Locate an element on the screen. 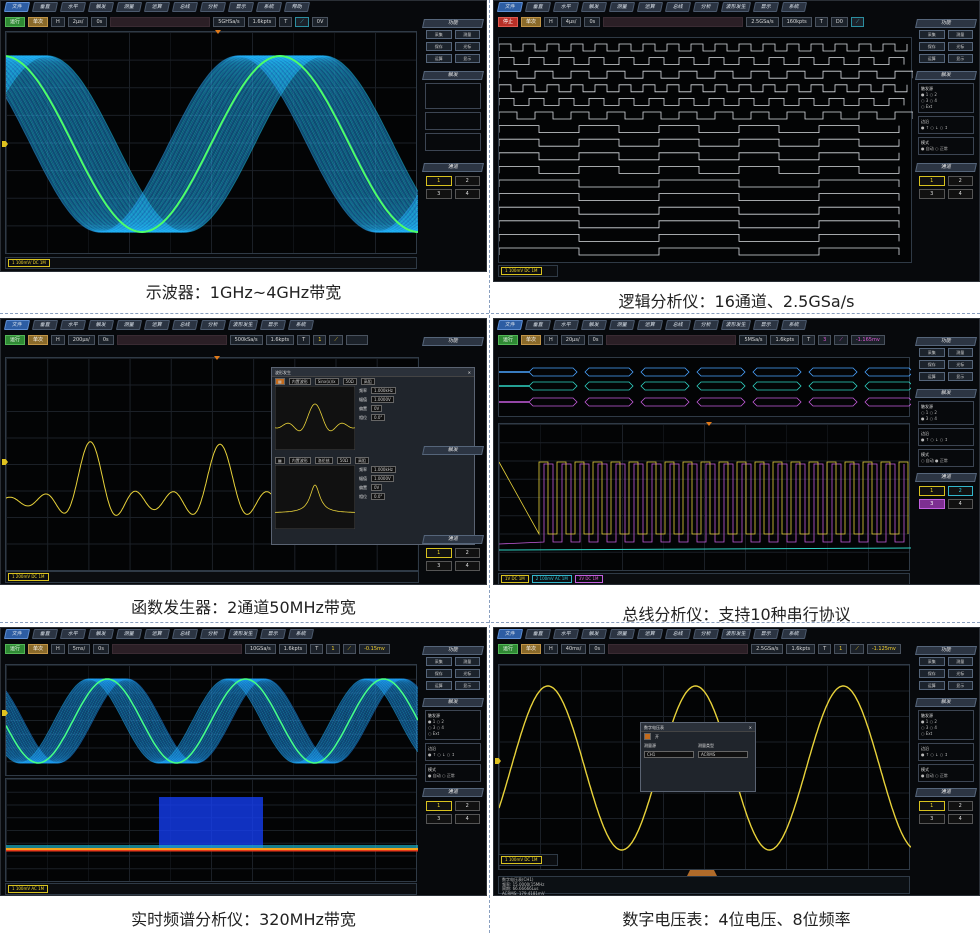 The image size is (980, 933). channel-1-status: 1V DC 1M is located at coordinates (515, 579).